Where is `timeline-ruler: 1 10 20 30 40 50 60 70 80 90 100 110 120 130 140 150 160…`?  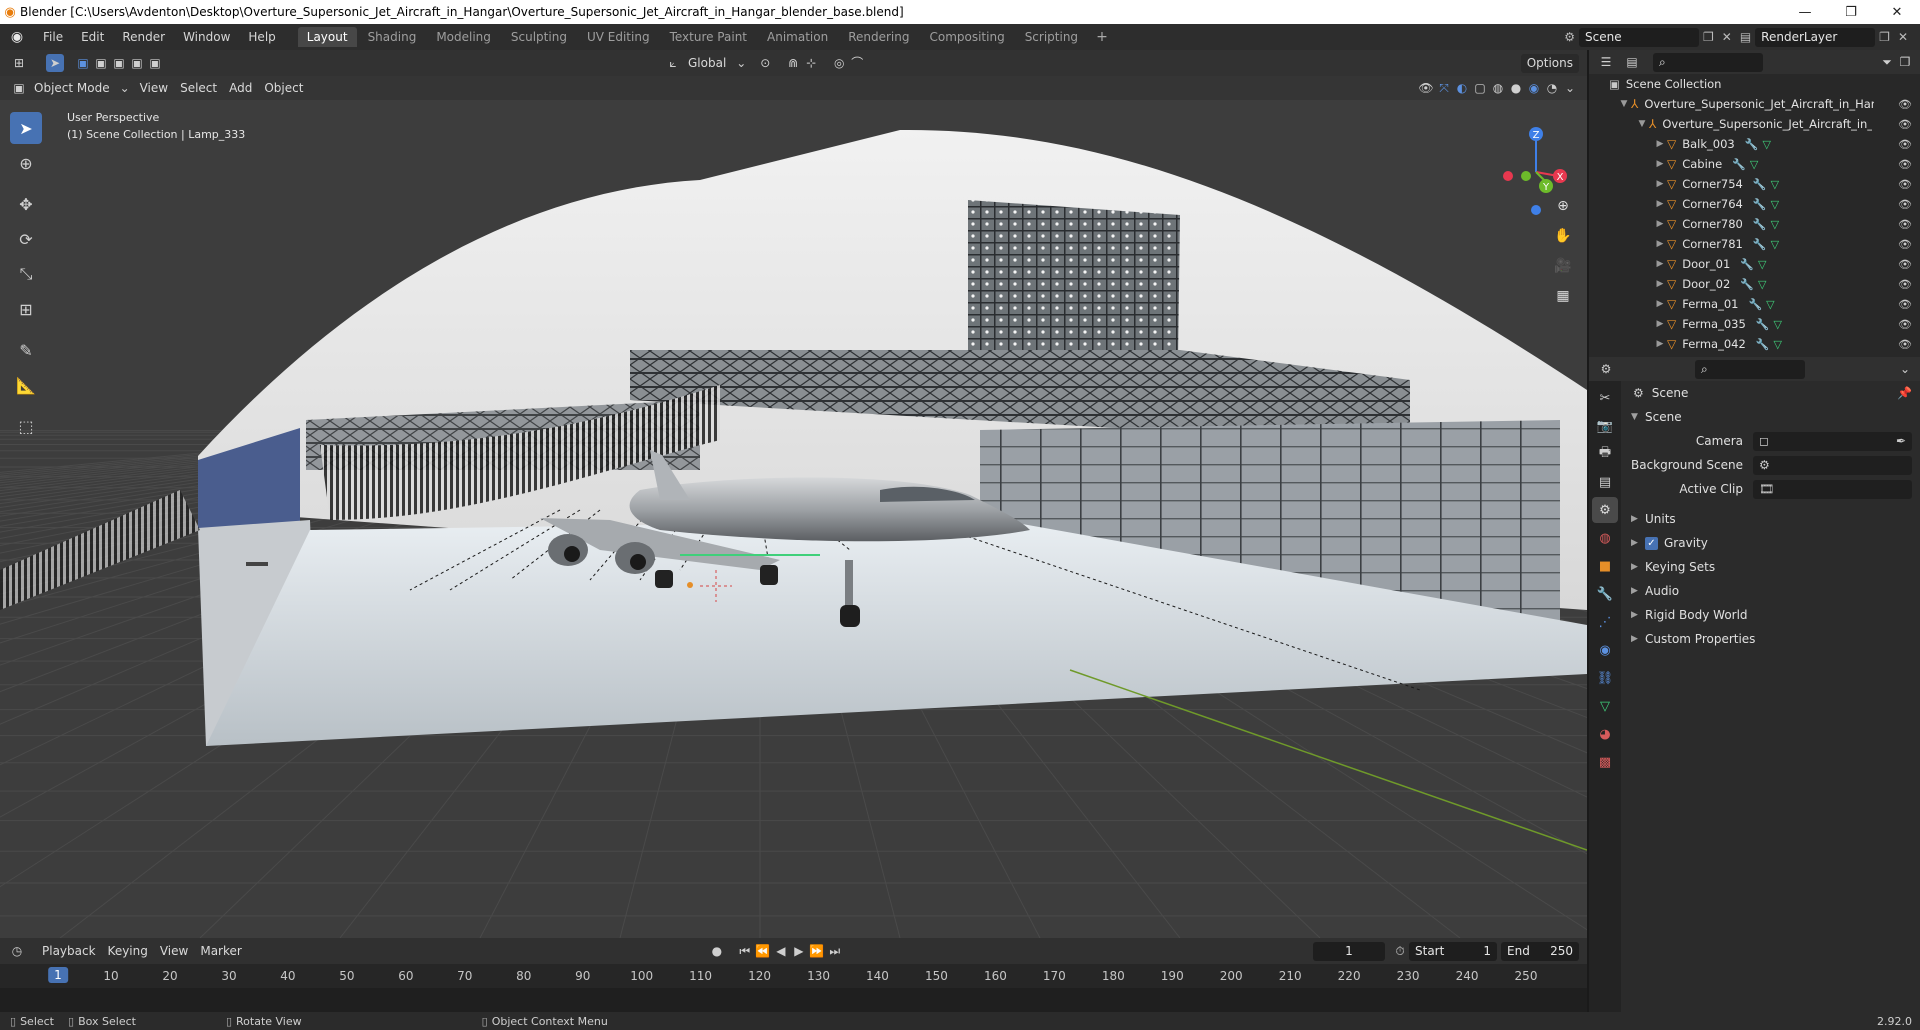
timeline-ruler: 1 10 20 30 40 50 60 70 80 90 100 110 120 130 140 150 160… is located at coordinates (793, 988).